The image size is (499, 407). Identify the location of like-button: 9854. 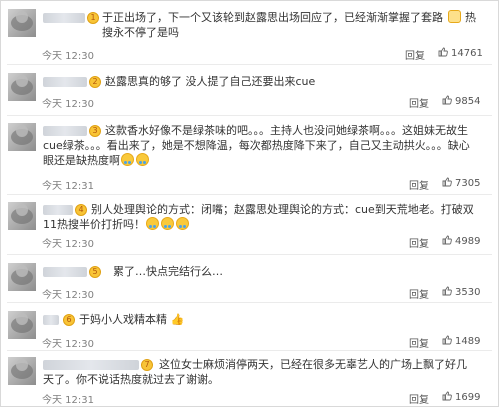
(461, 101).